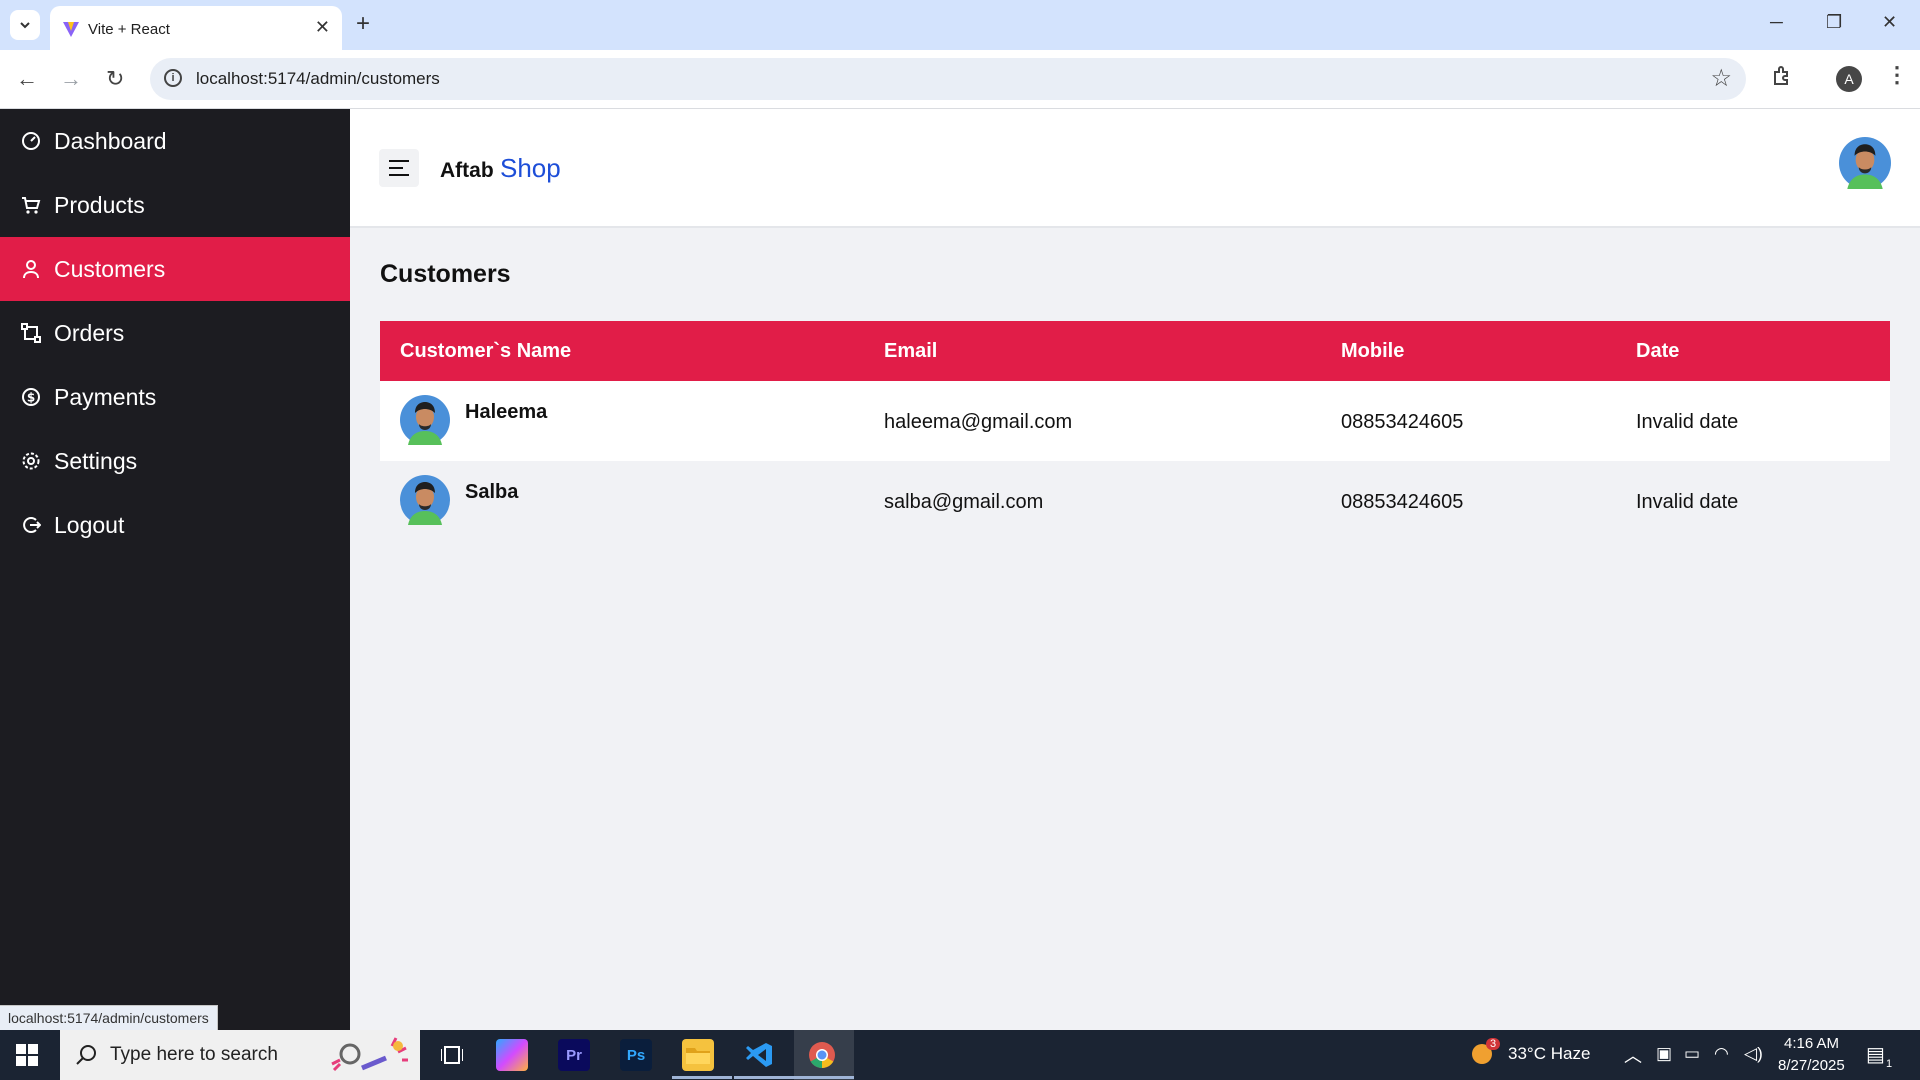  I want to click on user-avatar, so click(1865, 163).